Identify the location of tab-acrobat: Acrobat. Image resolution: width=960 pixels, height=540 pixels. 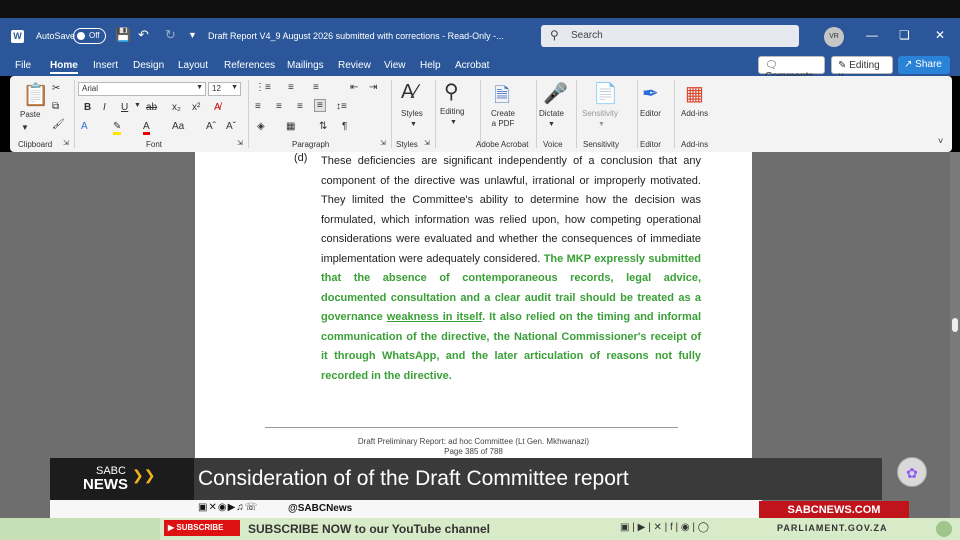
(472, 65).